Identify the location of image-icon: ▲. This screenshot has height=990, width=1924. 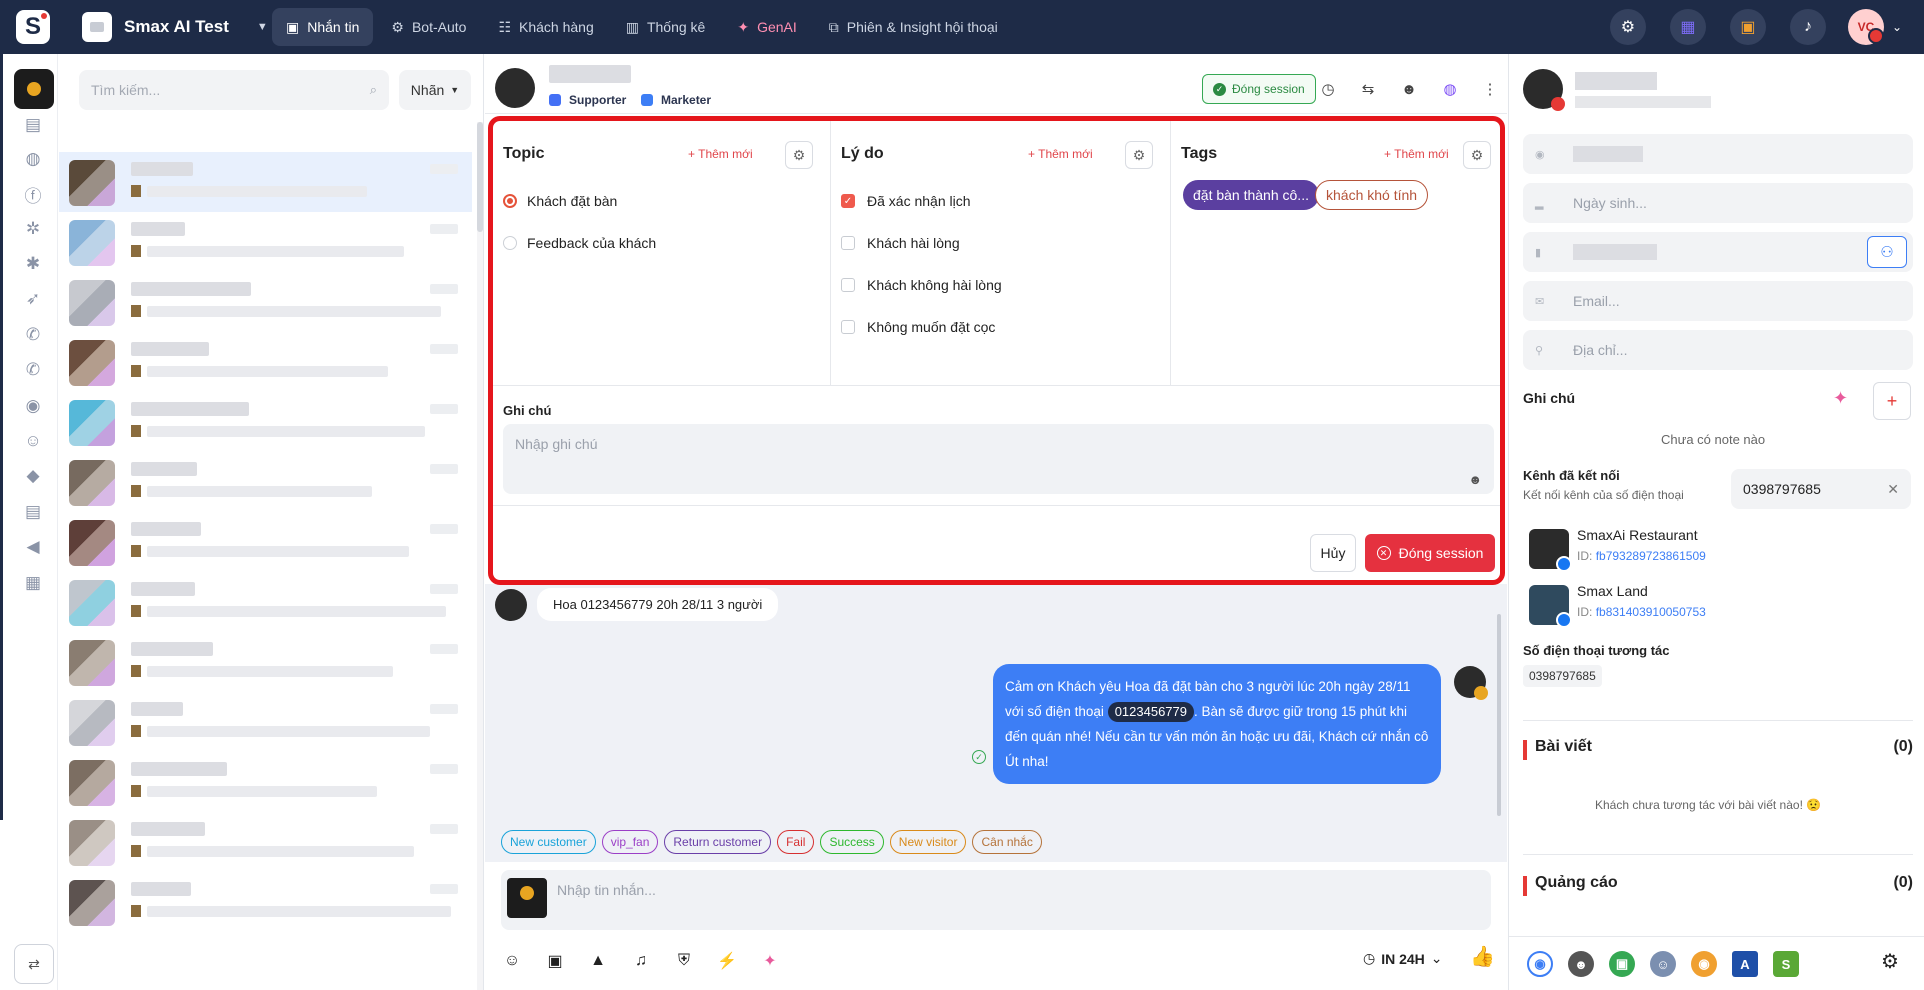
(598, 961).